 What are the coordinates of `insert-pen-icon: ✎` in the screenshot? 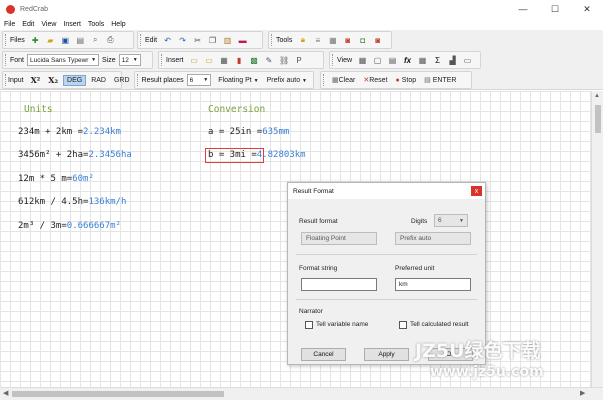 It's located at (269, 60).